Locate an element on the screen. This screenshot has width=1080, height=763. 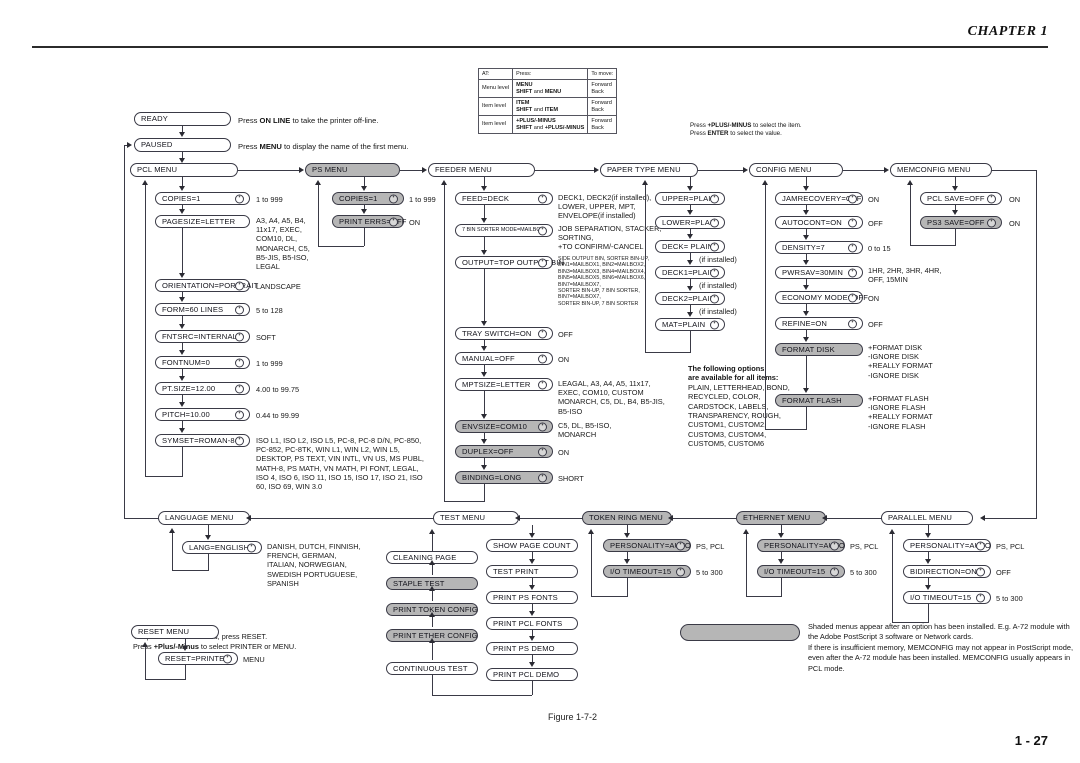
item-ethernet-io-timeout: I/O TIMEOUT=15 * is located at coordinates (801, 571).